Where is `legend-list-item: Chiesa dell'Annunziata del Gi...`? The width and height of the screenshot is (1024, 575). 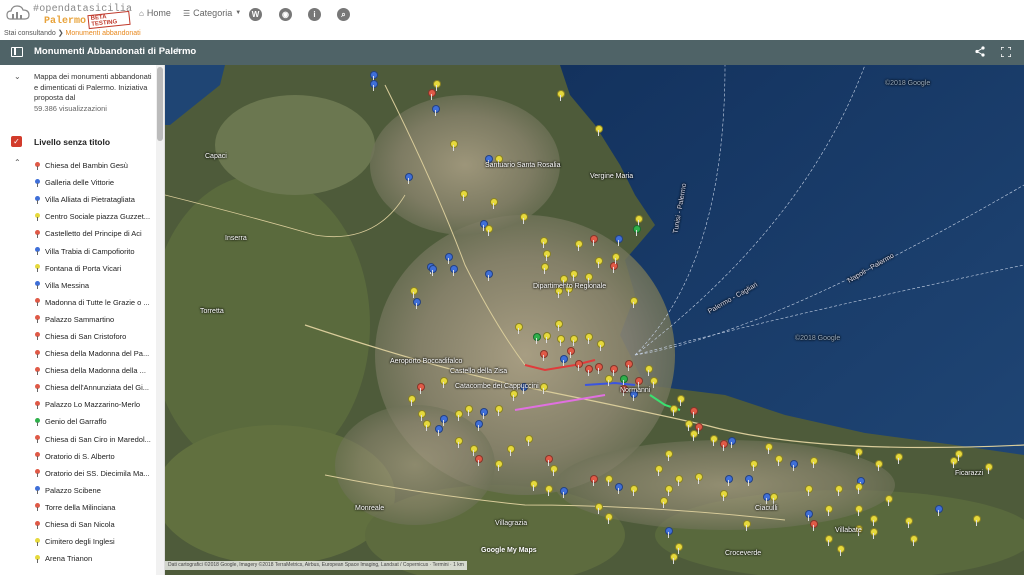 legend-list-item: Chiesa dell'Annunziata del Gi... is located at coordinates (95, 387).